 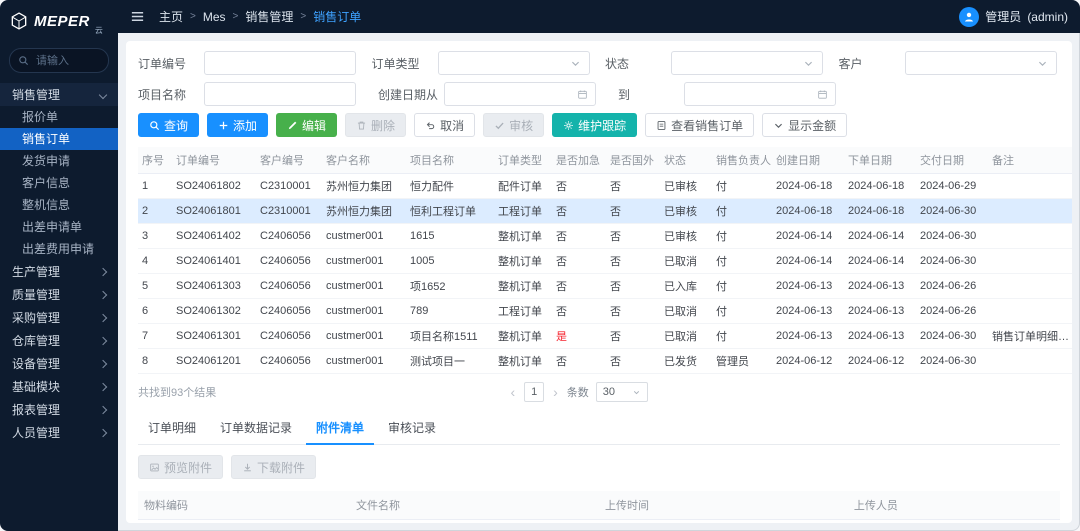 I want to click on column-header: 是否加急, so click(x=579, y=160).